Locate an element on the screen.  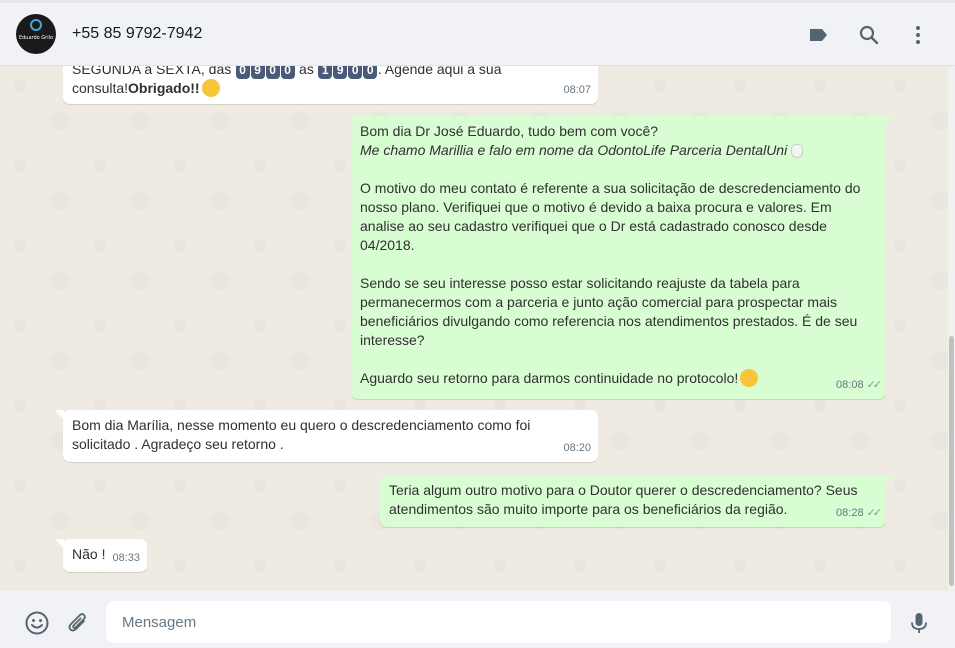
message-meta: 08:28 ✓✓ is located at coordinates (859, 513).